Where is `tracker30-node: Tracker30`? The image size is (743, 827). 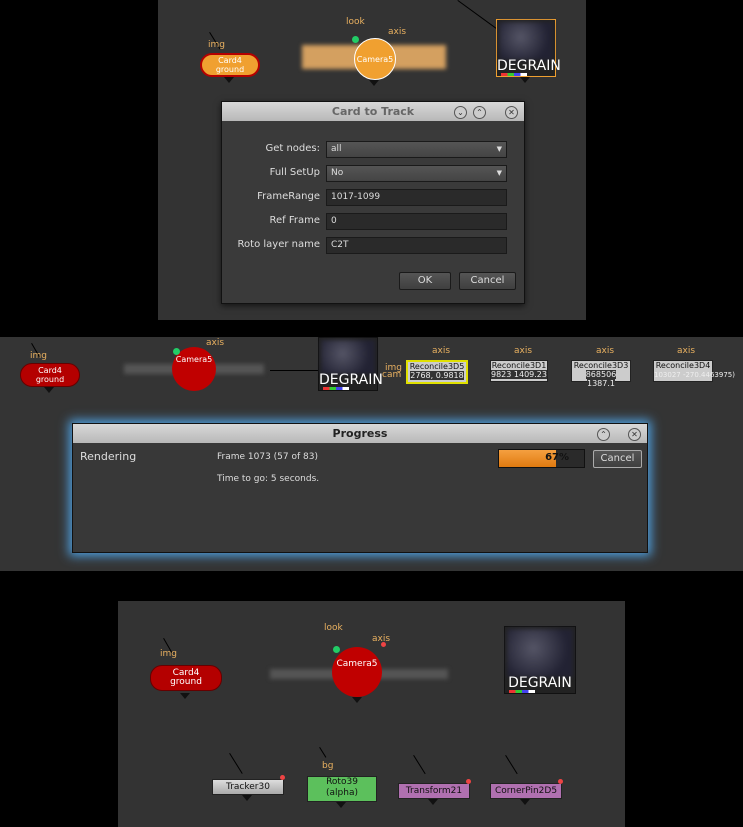
tracker30-node: Tracker30 is located at coordinates (248, 787).